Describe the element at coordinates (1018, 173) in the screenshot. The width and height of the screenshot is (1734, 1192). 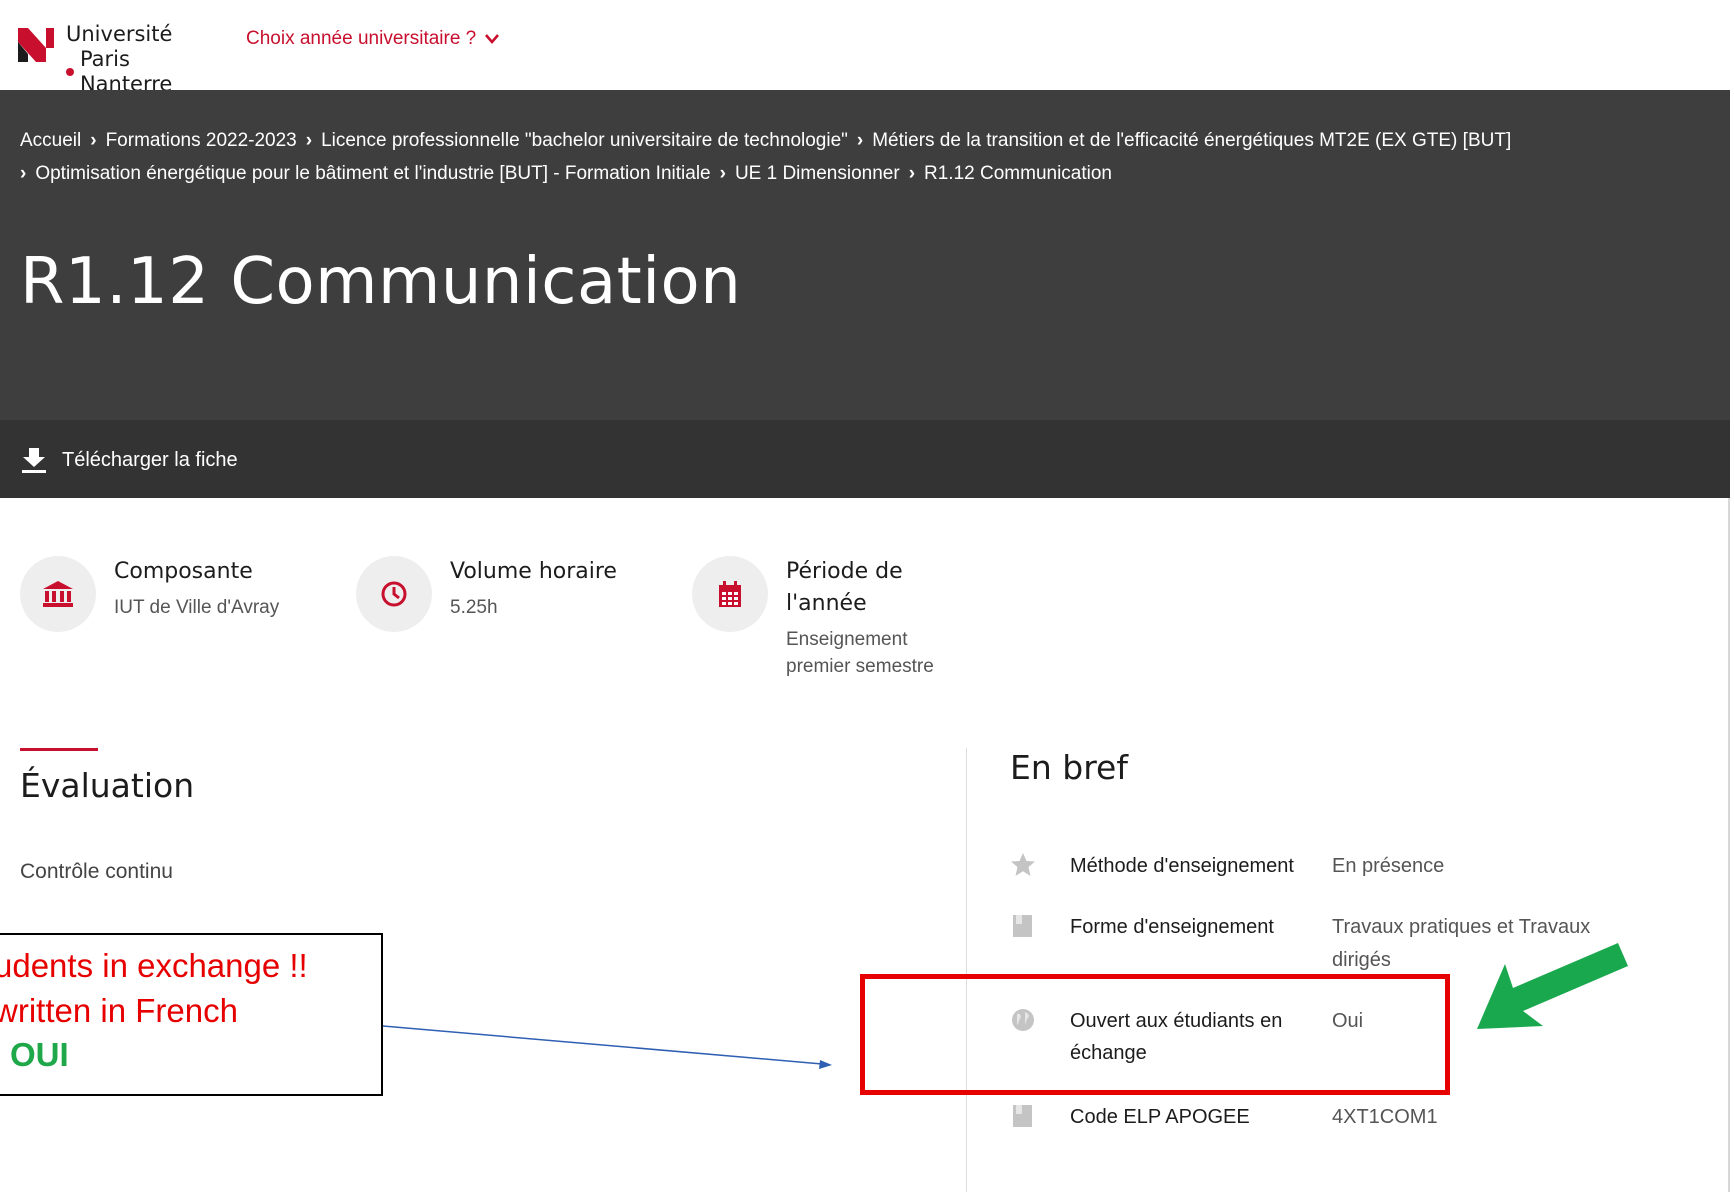
I see `breadcrumb-item-current: R1.12 Communication` at that location.